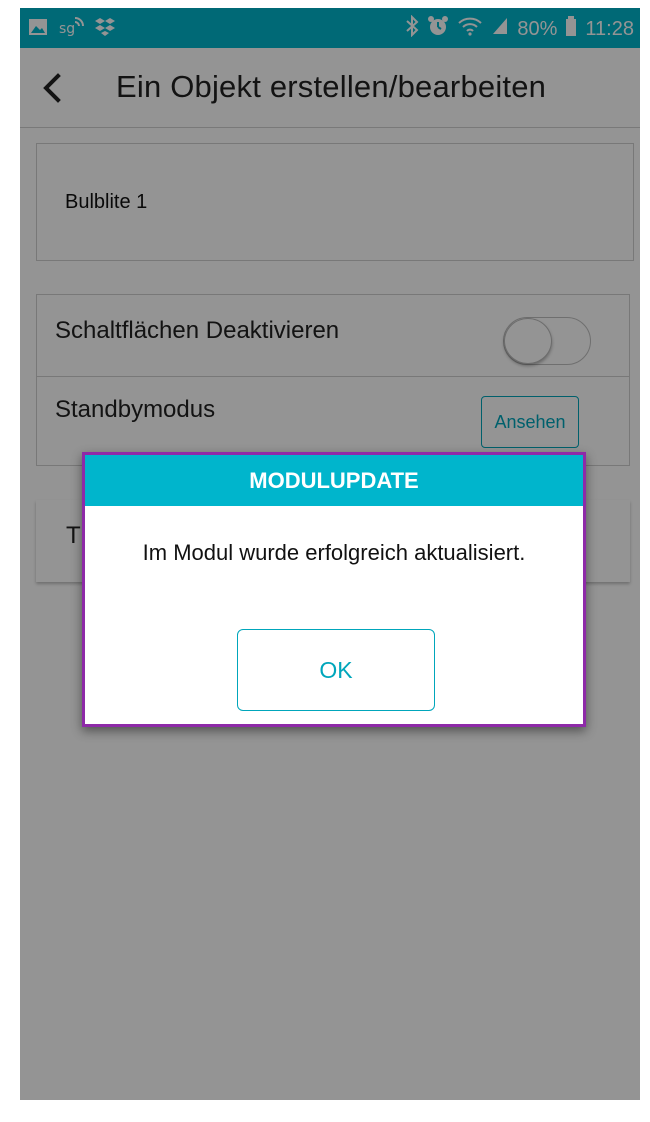 This screenshot has height=1122, width=650. I want to click on ok-button: OK, so click(336, 670).